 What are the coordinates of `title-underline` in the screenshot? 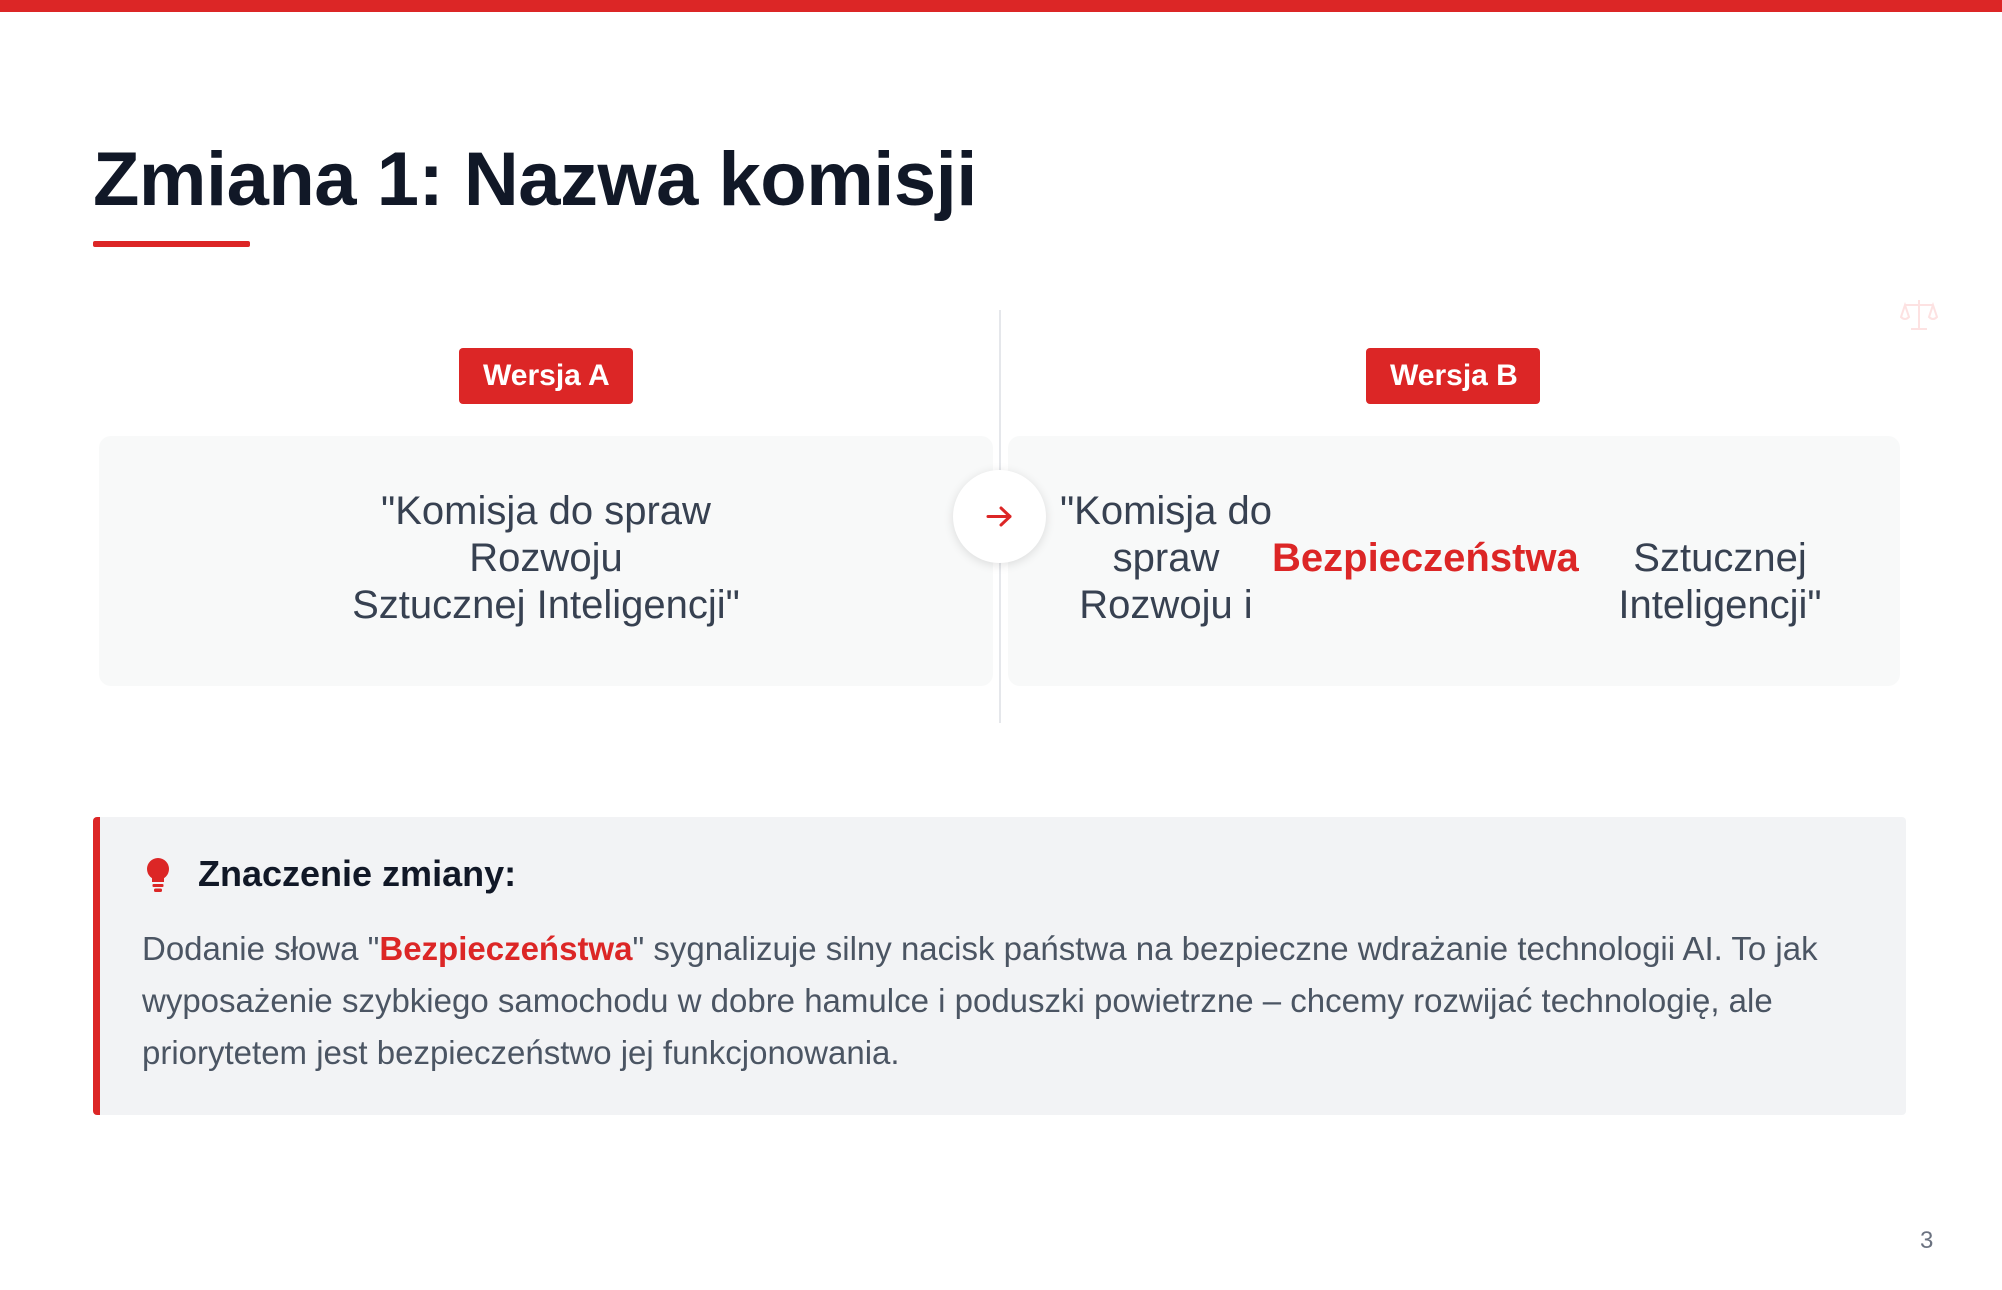 It's located at (171, 244).